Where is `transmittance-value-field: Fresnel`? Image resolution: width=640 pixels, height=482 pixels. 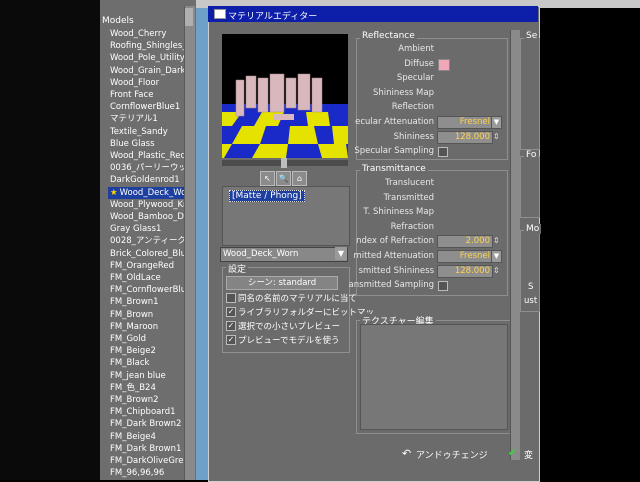
transmittance-value-field: Fresnel is located at coordinates (465, 256).